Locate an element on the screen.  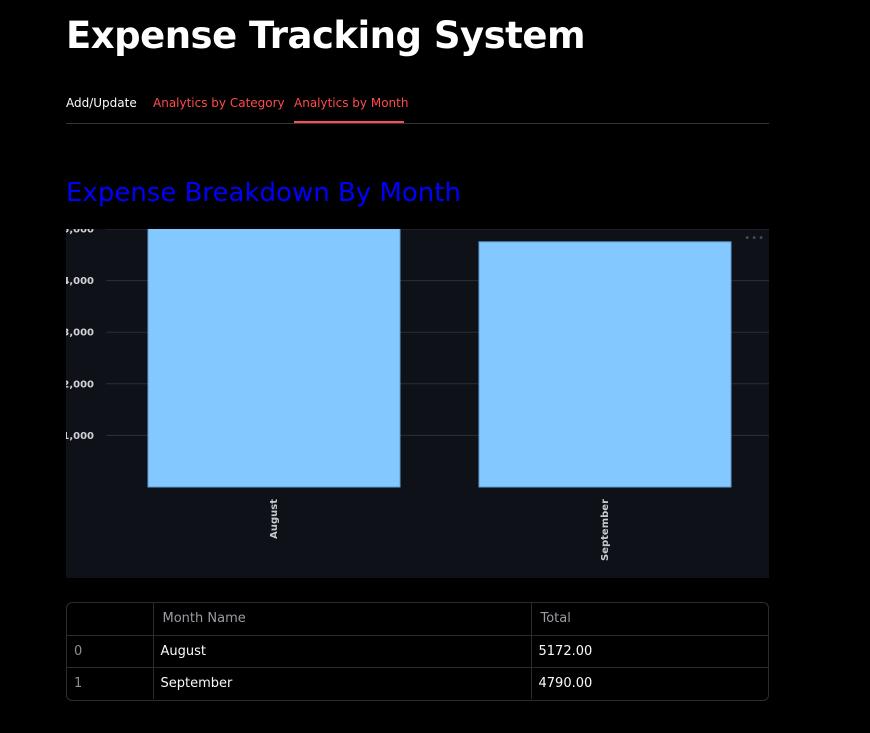
bar-august is located at coordinates (274, 358).